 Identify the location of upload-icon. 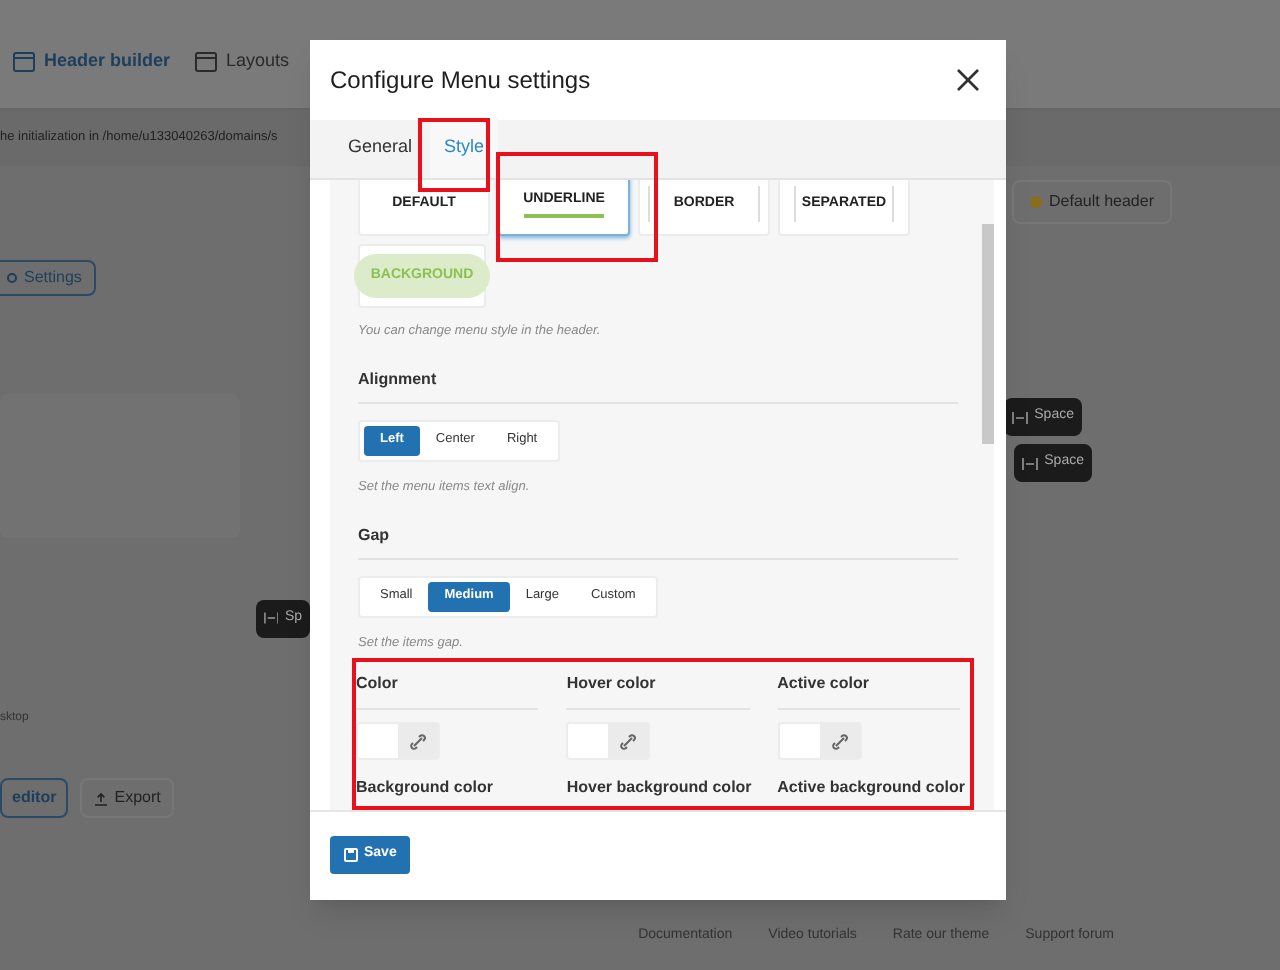
(101, 798).